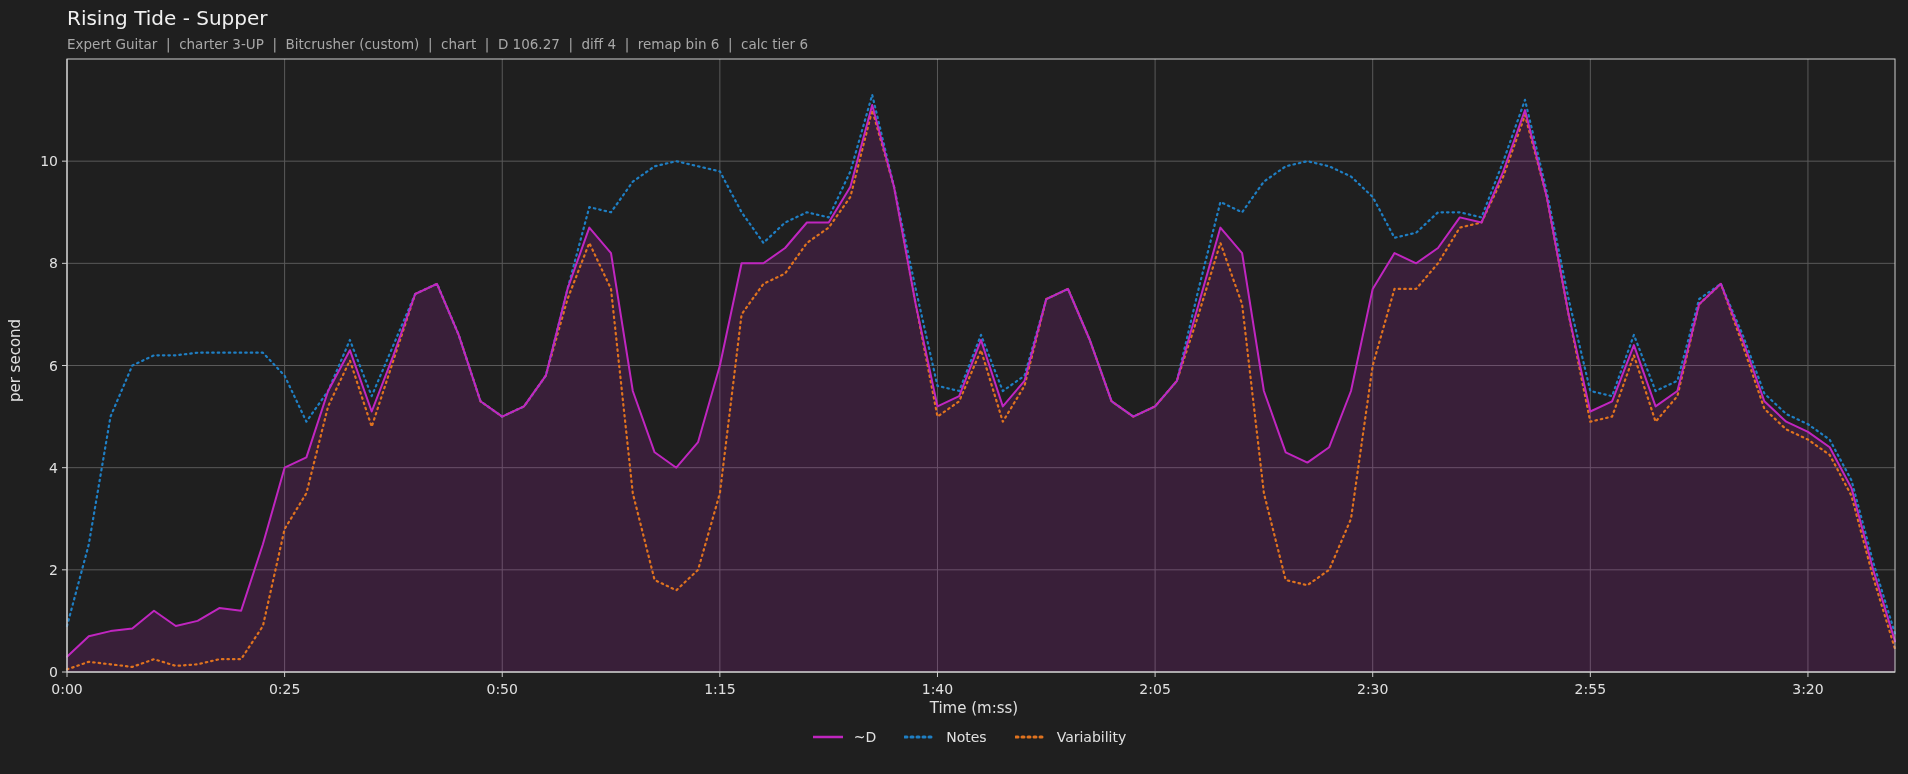  What do you see at coordinates (937, 689) in the screenshot?
I see `x-tick-label: 1:40` at bounding box center [937, 689].